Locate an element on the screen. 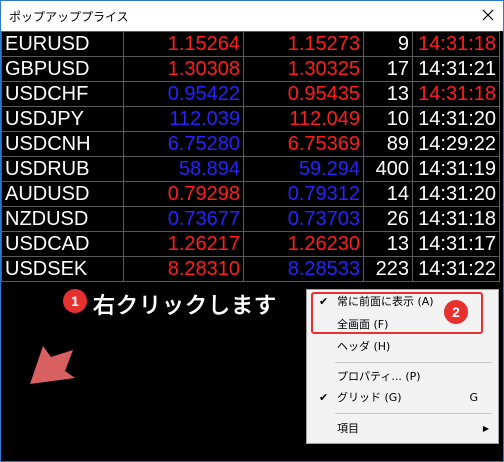 Image resolution: width=504 pixels, height=462 pixels. time-cell: 14:31:17 is located at coordinates (456, 244).